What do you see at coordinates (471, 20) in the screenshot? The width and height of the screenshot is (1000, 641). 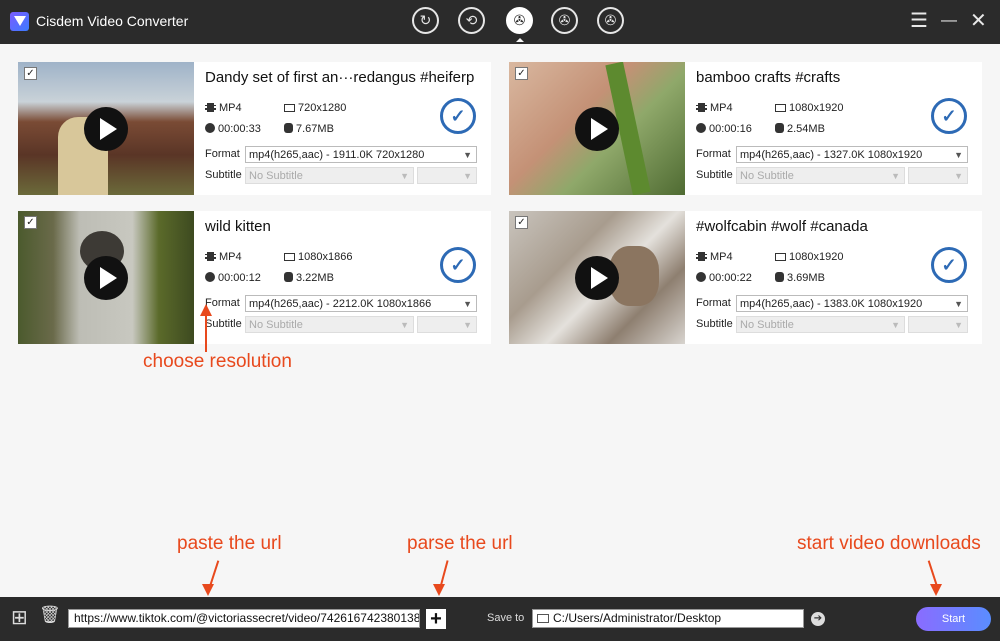 I see `compress-mode-icon: ⟲` at bounding box center [471, 20].